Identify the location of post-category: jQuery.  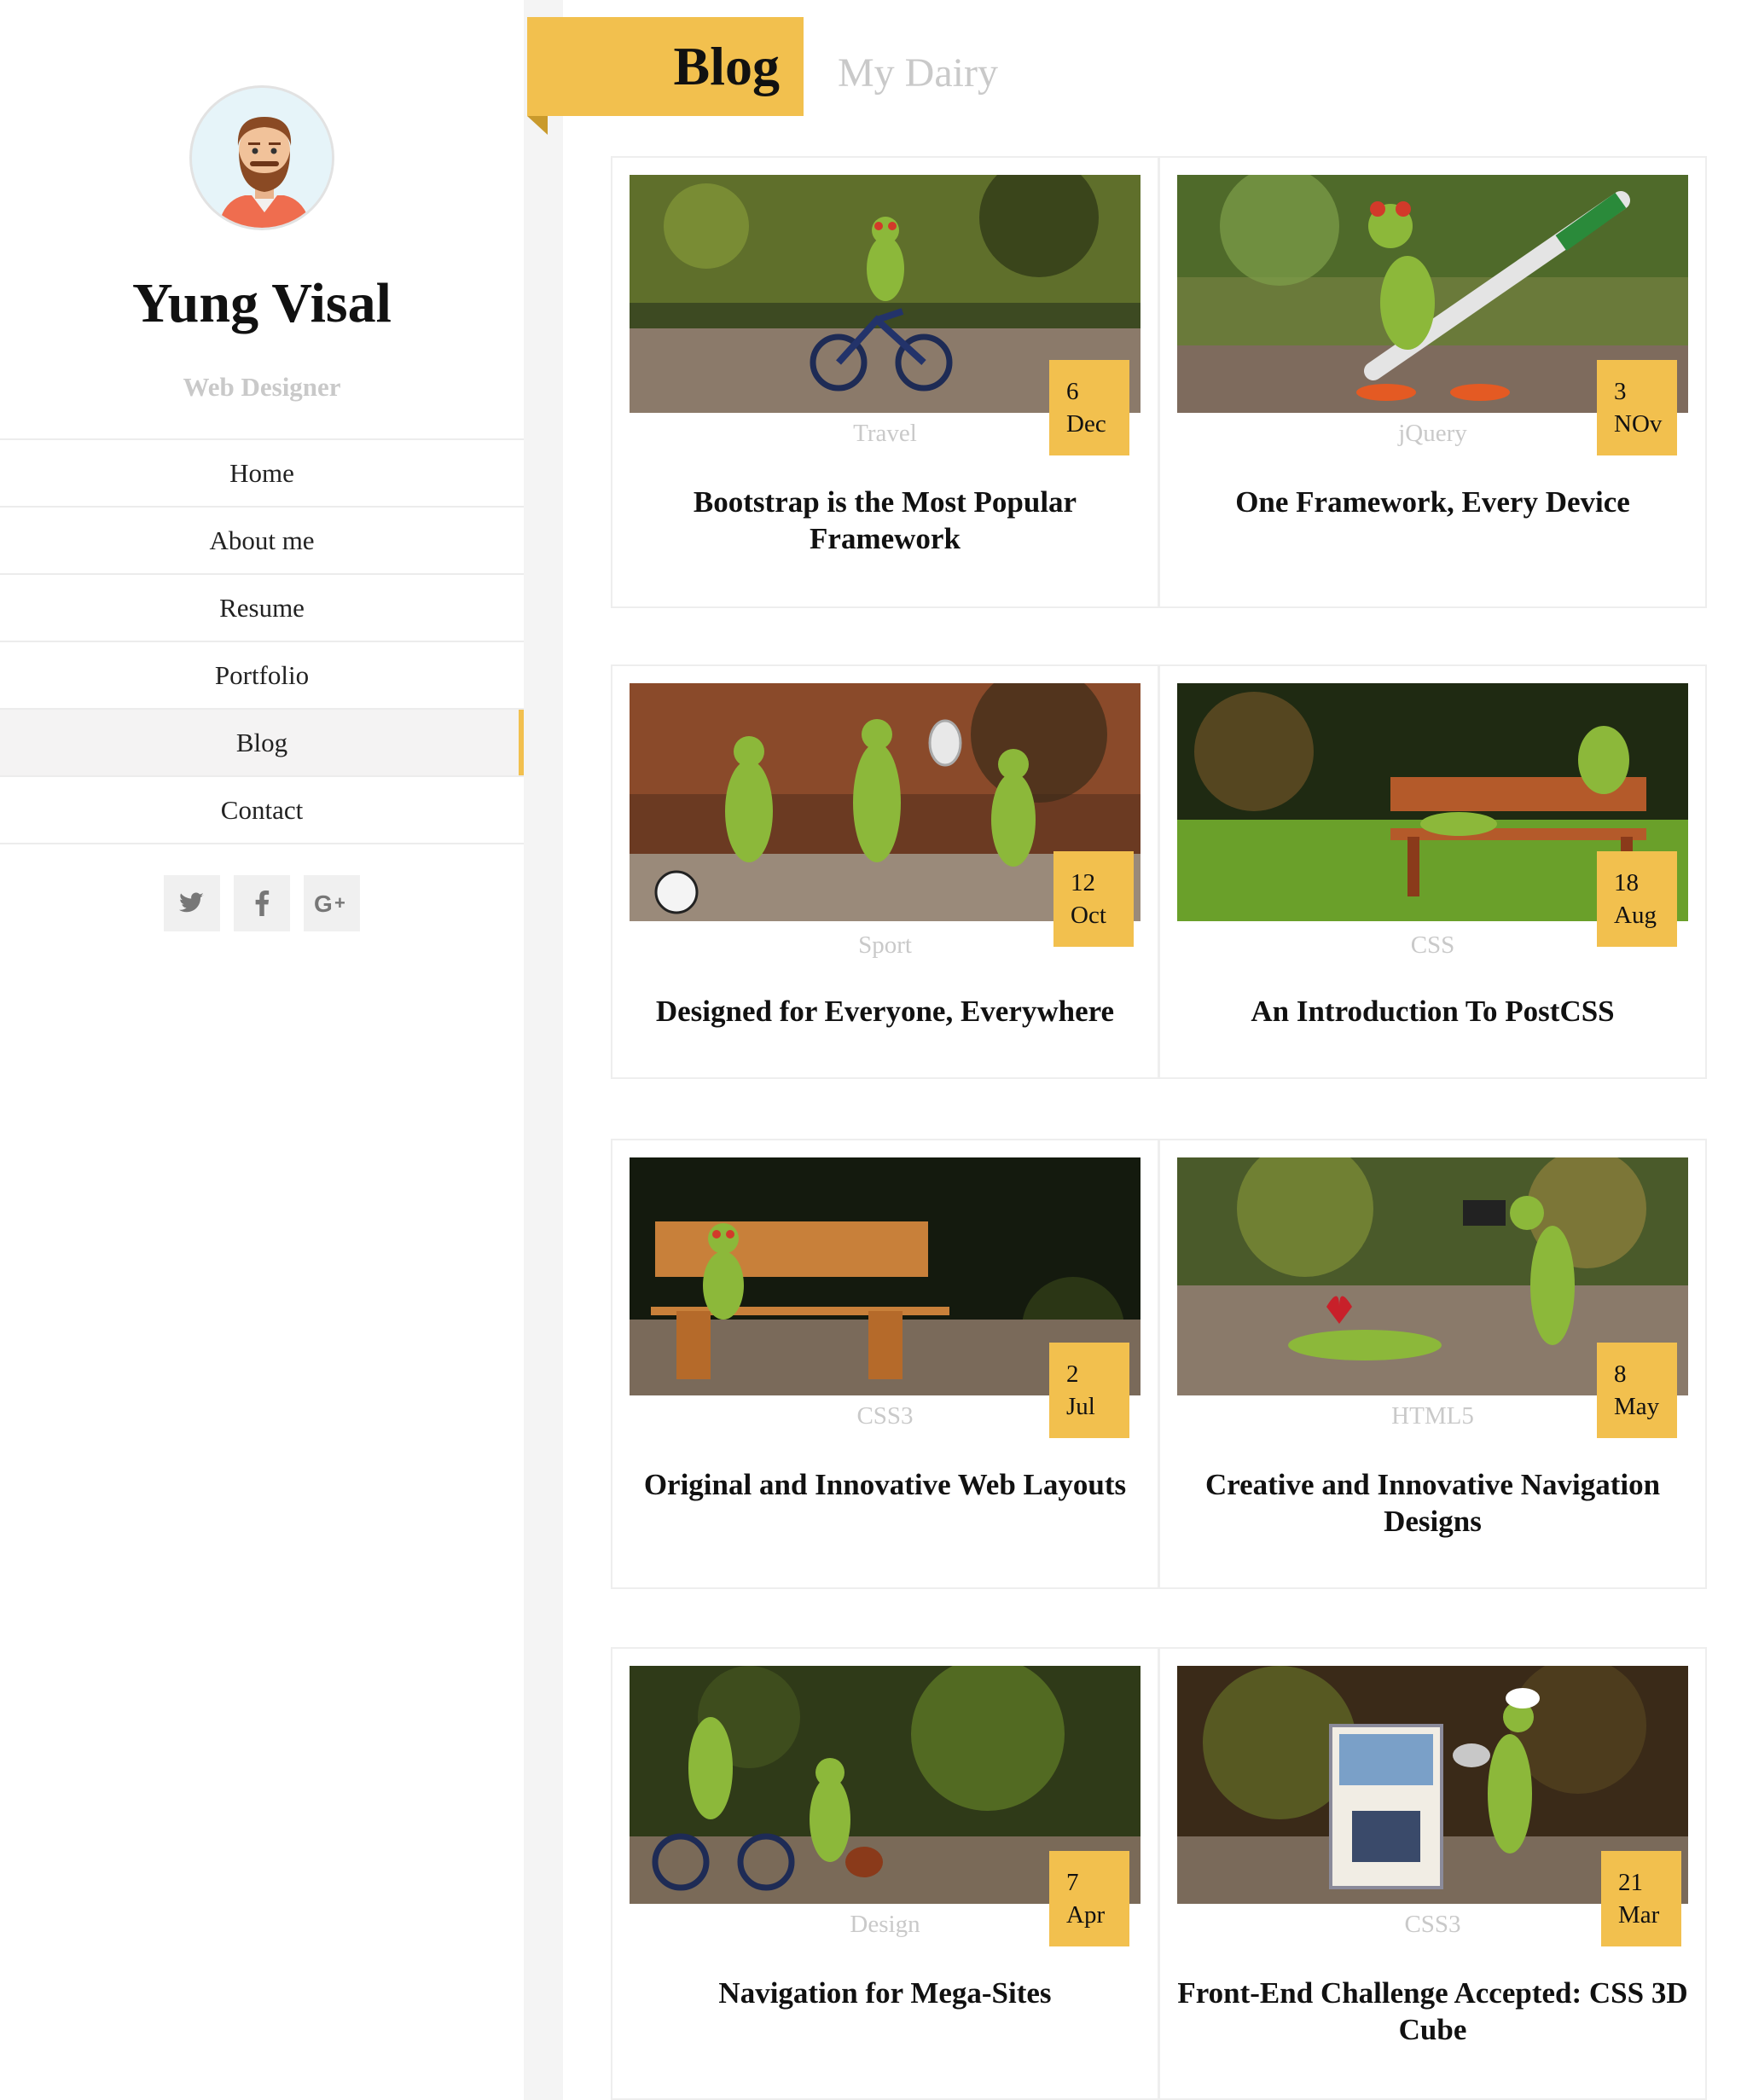
(1432, 434).